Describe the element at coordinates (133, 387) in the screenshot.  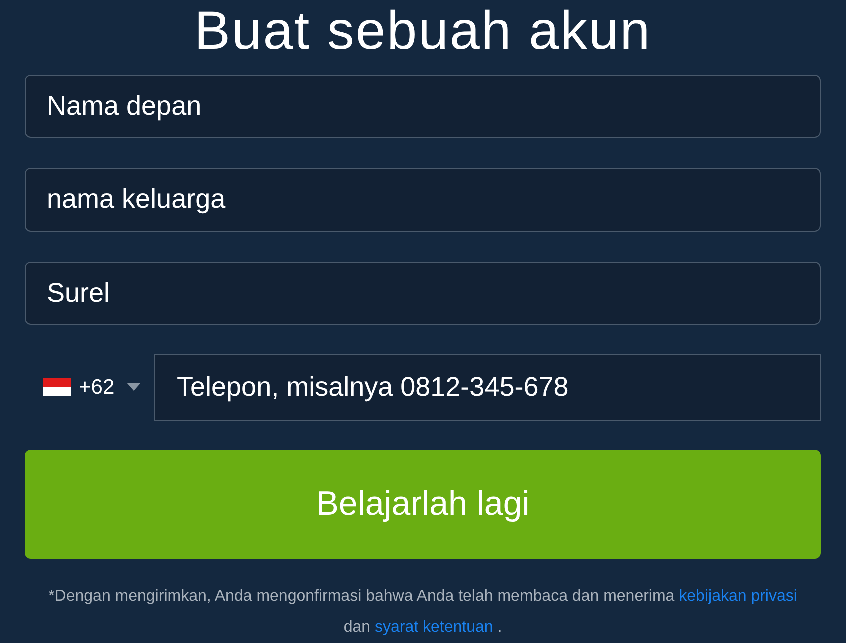
I see `caret-icon` at that location.